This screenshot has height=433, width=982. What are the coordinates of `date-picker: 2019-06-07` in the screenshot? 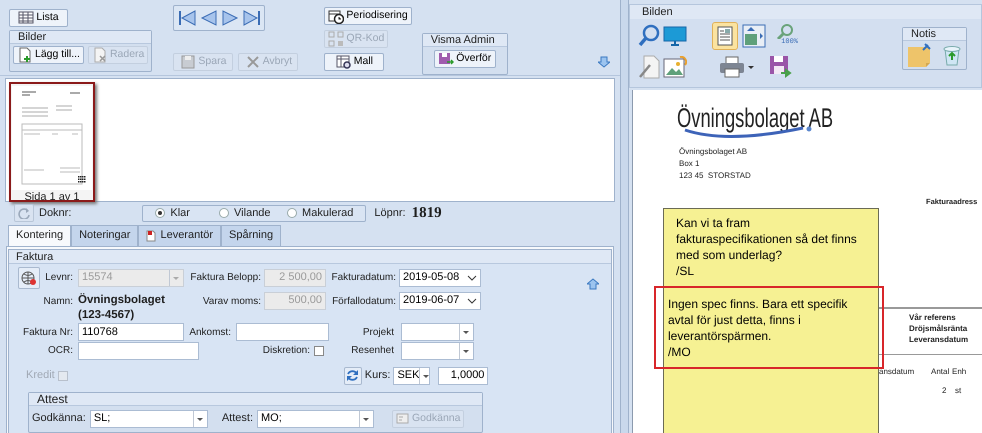 It's located at (440, 301).